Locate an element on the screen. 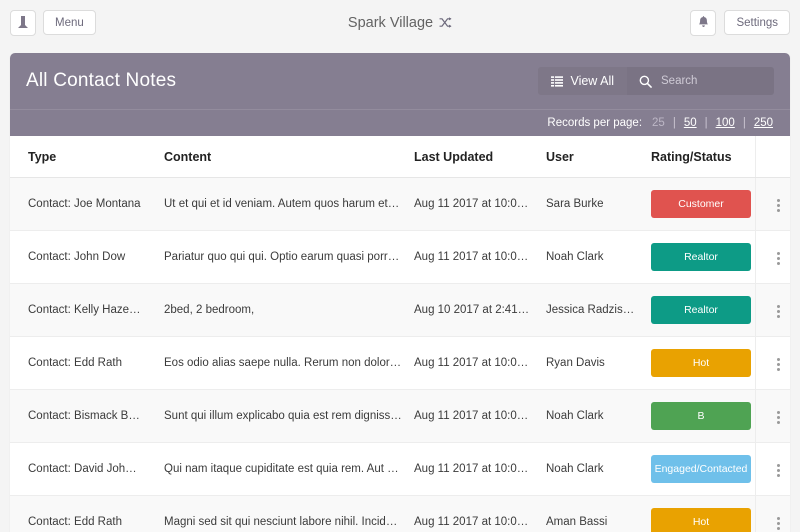  view-all-label: View All is located at coordinates (592, 81).